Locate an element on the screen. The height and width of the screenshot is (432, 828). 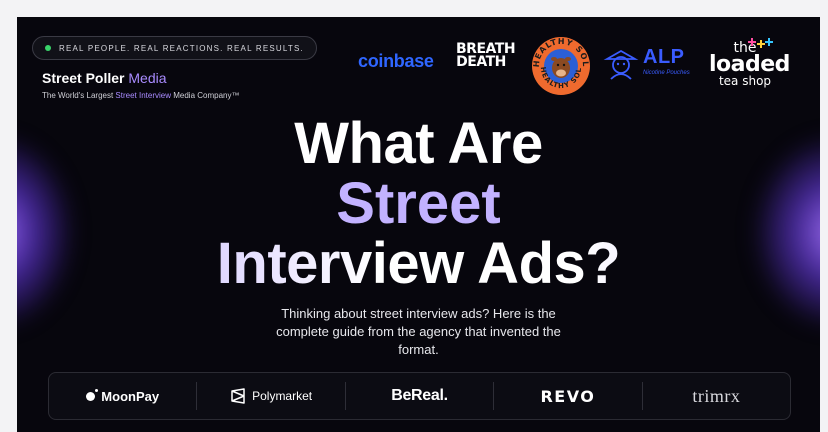
client-logo-strip: MoonPay Polymarket BeReal. REVO trimrx is located at coordinates (419, 396).